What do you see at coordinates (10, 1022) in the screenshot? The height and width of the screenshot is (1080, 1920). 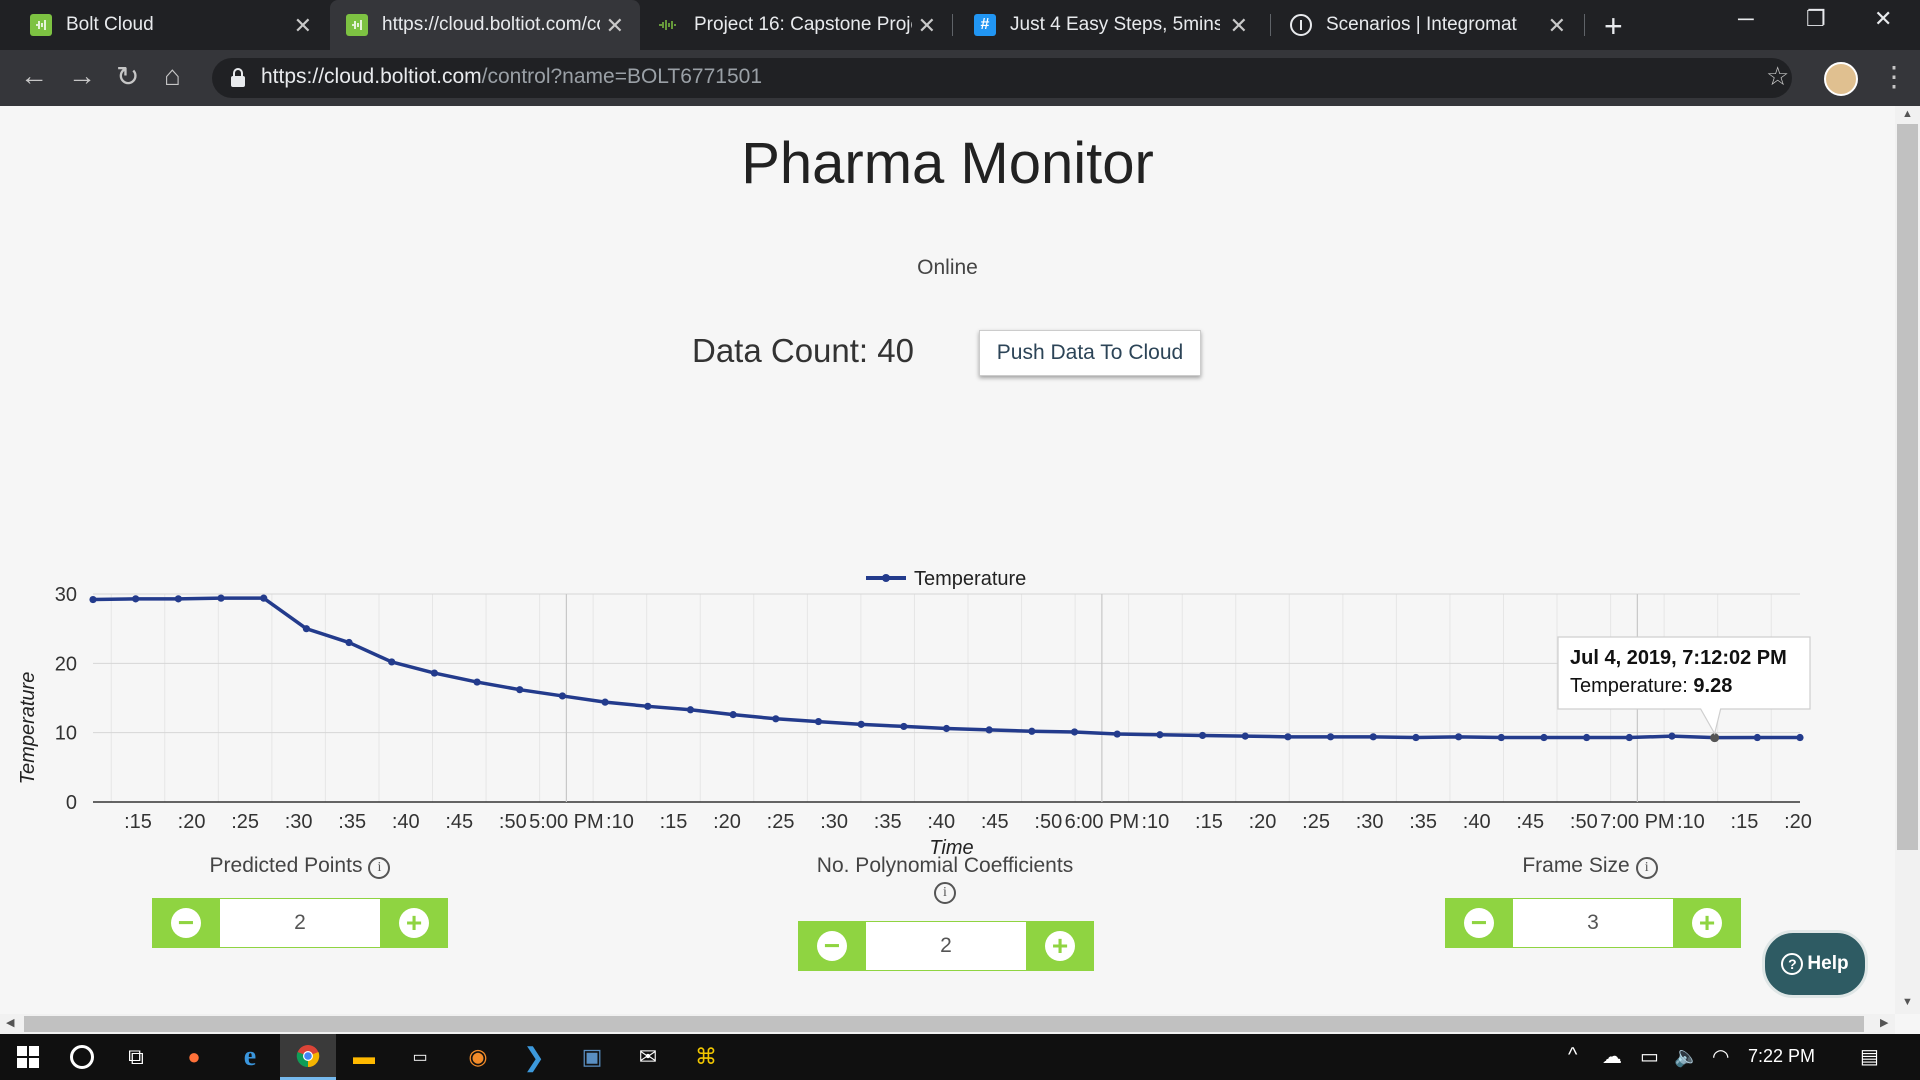 I see `scroll-left-icon: ◀` at bounding box center [10, 1022].